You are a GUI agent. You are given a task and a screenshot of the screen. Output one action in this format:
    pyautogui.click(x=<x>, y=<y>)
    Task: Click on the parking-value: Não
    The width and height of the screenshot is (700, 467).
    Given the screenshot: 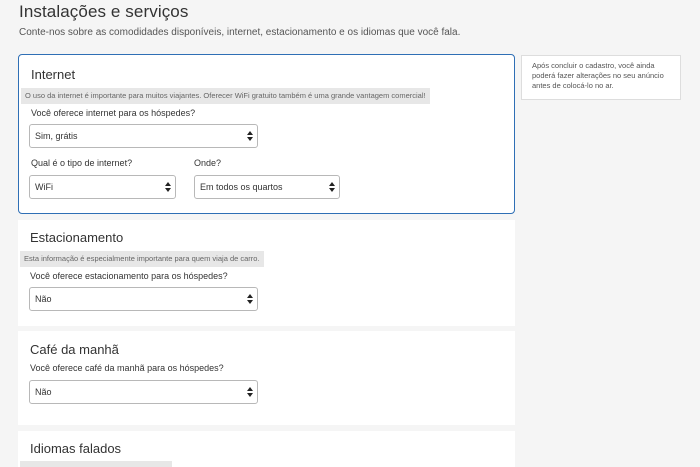 What is the action you would take?
    pyautogui.click(x=43, y=299)
    